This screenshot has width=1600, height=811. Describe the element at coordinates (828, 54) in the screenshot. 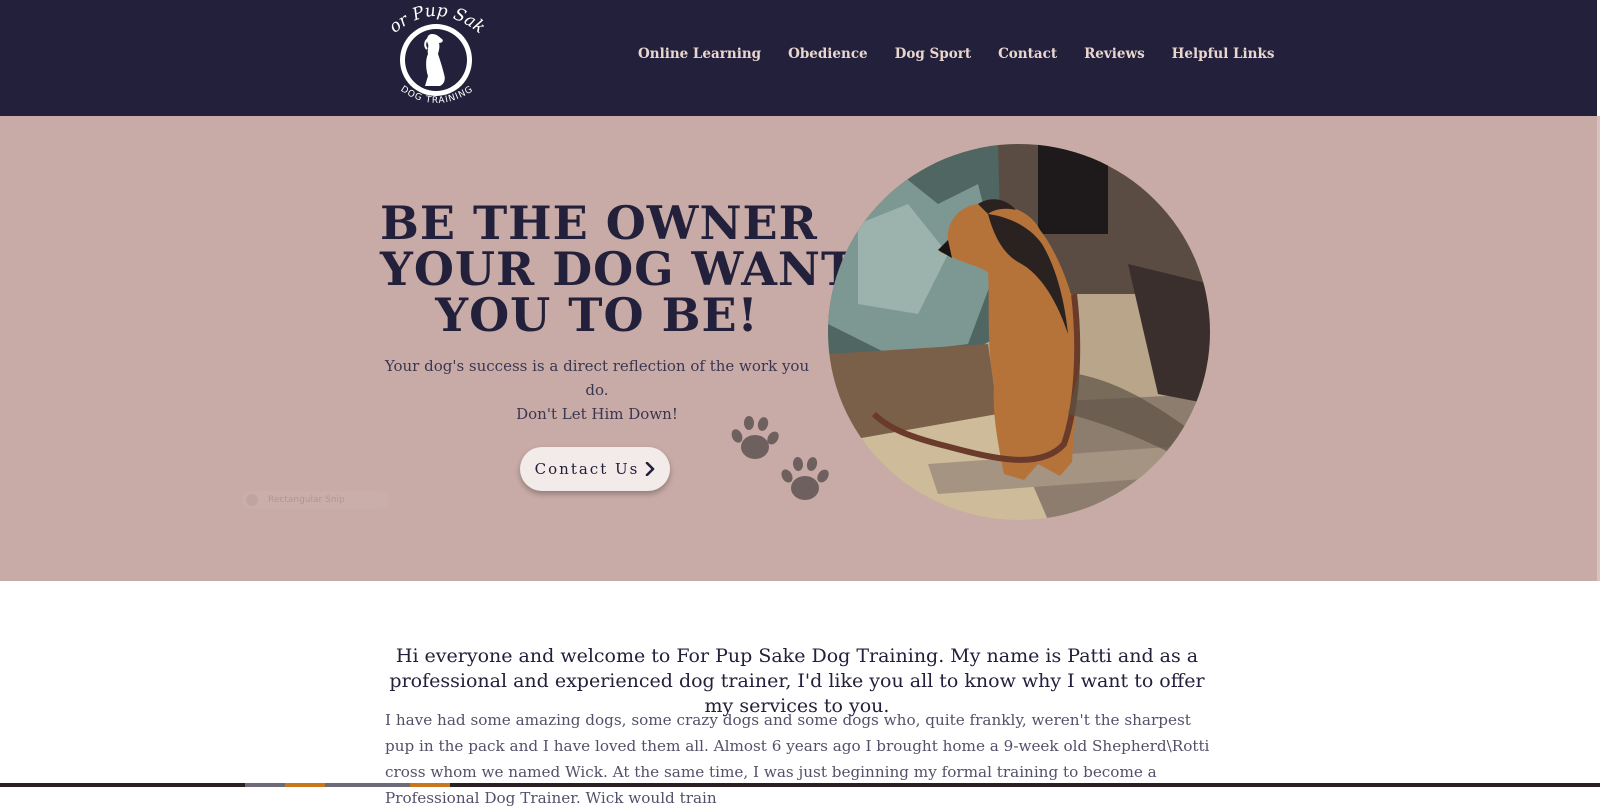

I see `nav-obedience: Obedience` at that location.